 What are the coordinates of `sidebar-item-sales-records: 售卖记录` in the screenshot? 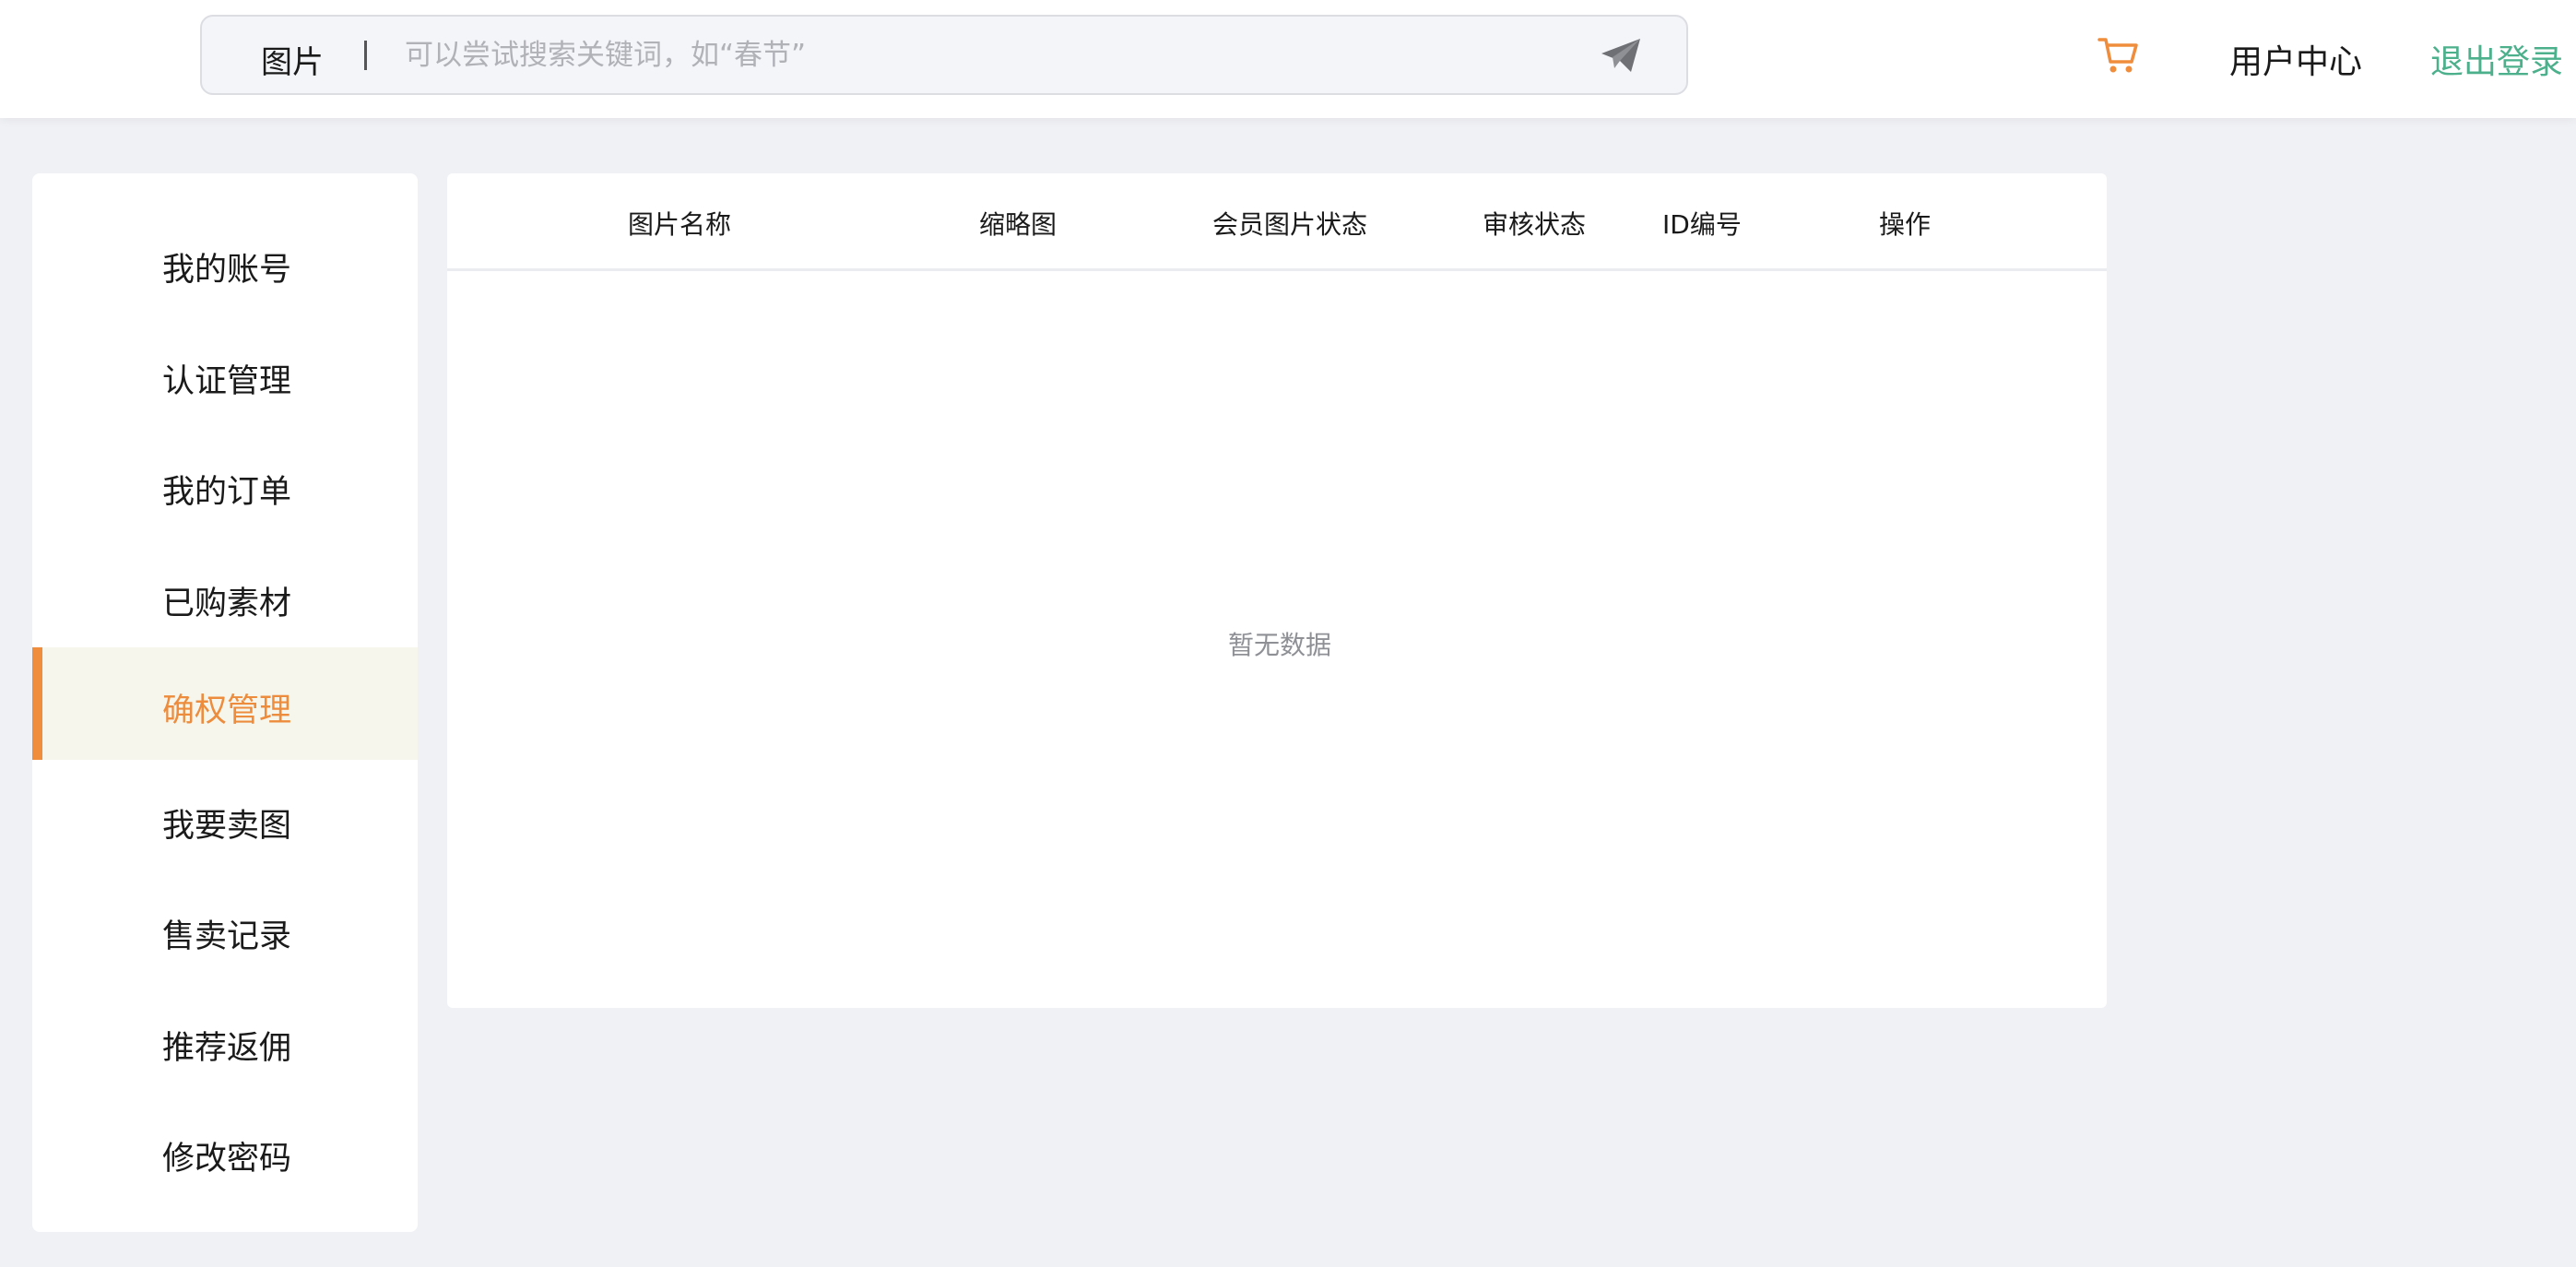 It's located at (225, 929).